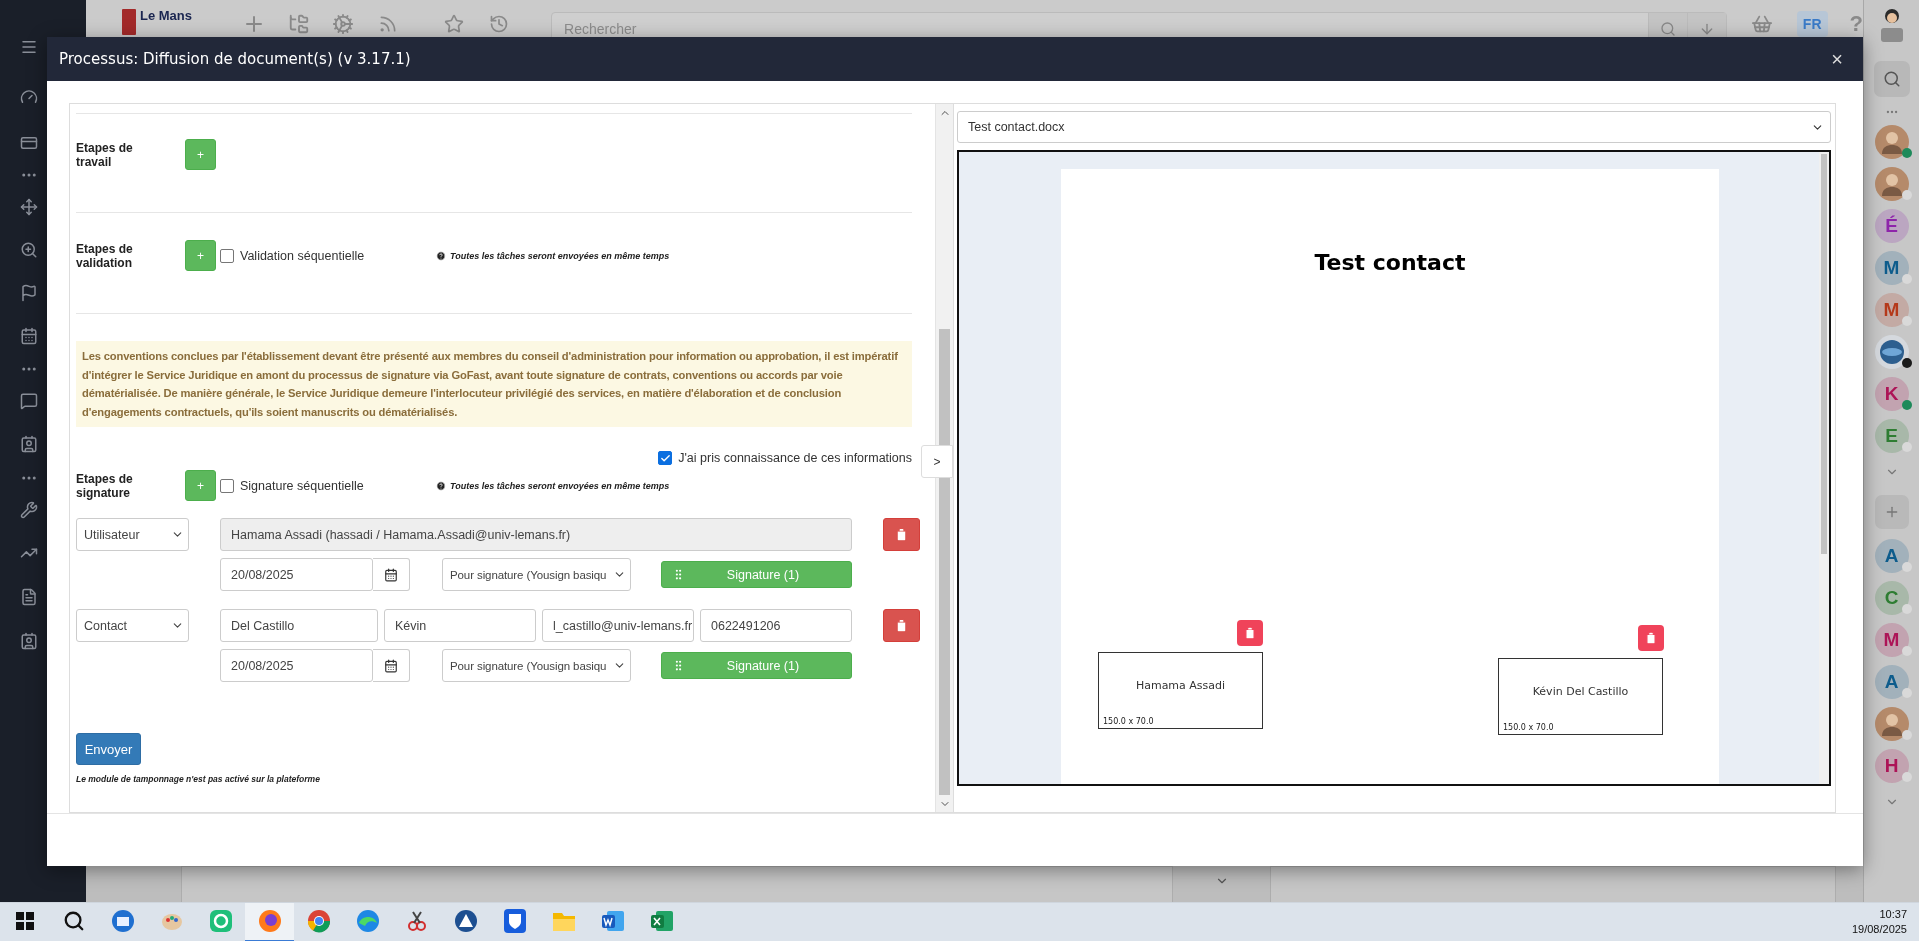 The image size is (1919, 941). What do you see at coordinates (1390, 262) in the screenshot?
I see `document-heading: Test contact` at bounding box center [1390, 262].